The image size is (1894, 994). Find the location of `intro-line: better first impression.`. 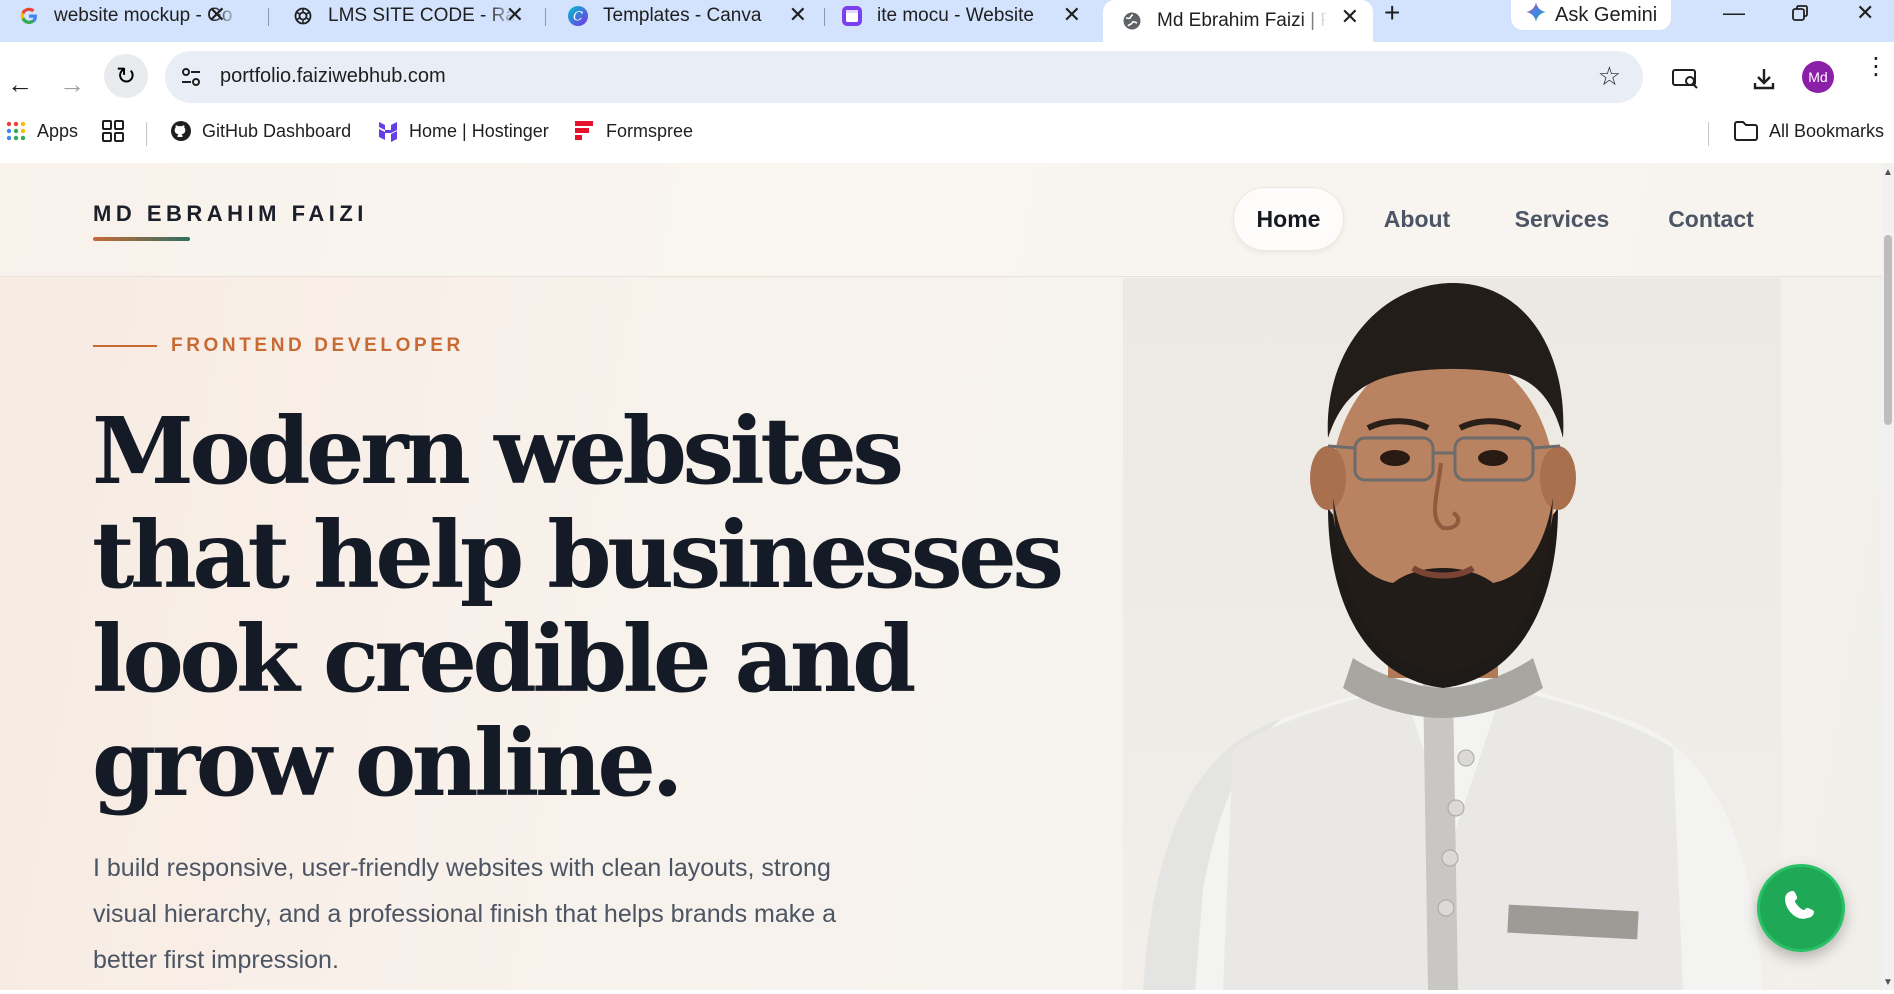

intro-line: better first impression. is located at coordinates (216, 960).